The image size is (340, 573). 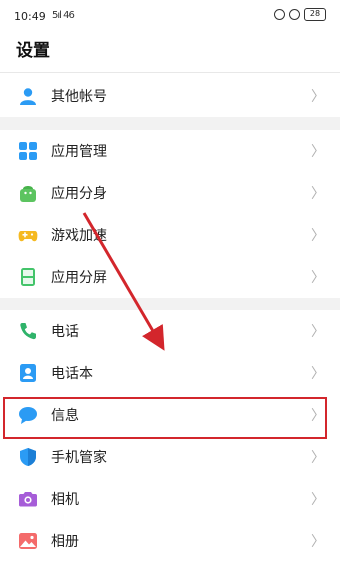 What do you see at coordinates (28, 457) in the screenshot?
I see `shield-icon` at bounding box center [28, 457].